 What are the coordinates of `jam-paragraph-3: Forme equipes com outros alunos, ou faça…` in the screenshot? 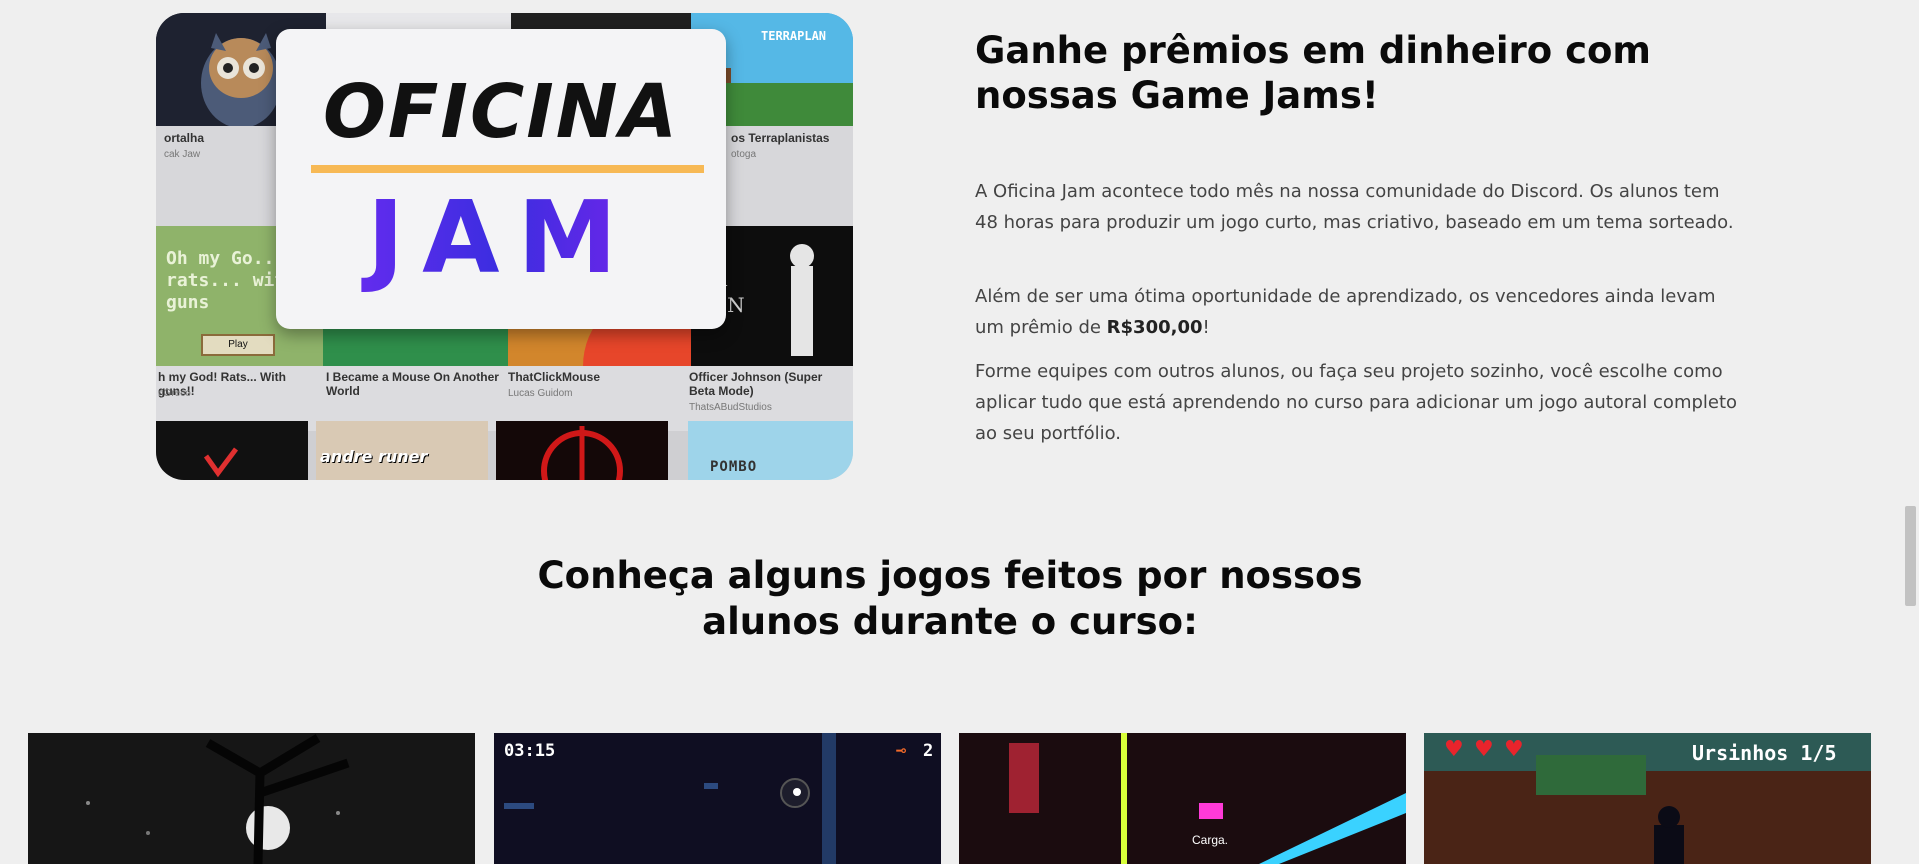 It's located at (1356, 402).